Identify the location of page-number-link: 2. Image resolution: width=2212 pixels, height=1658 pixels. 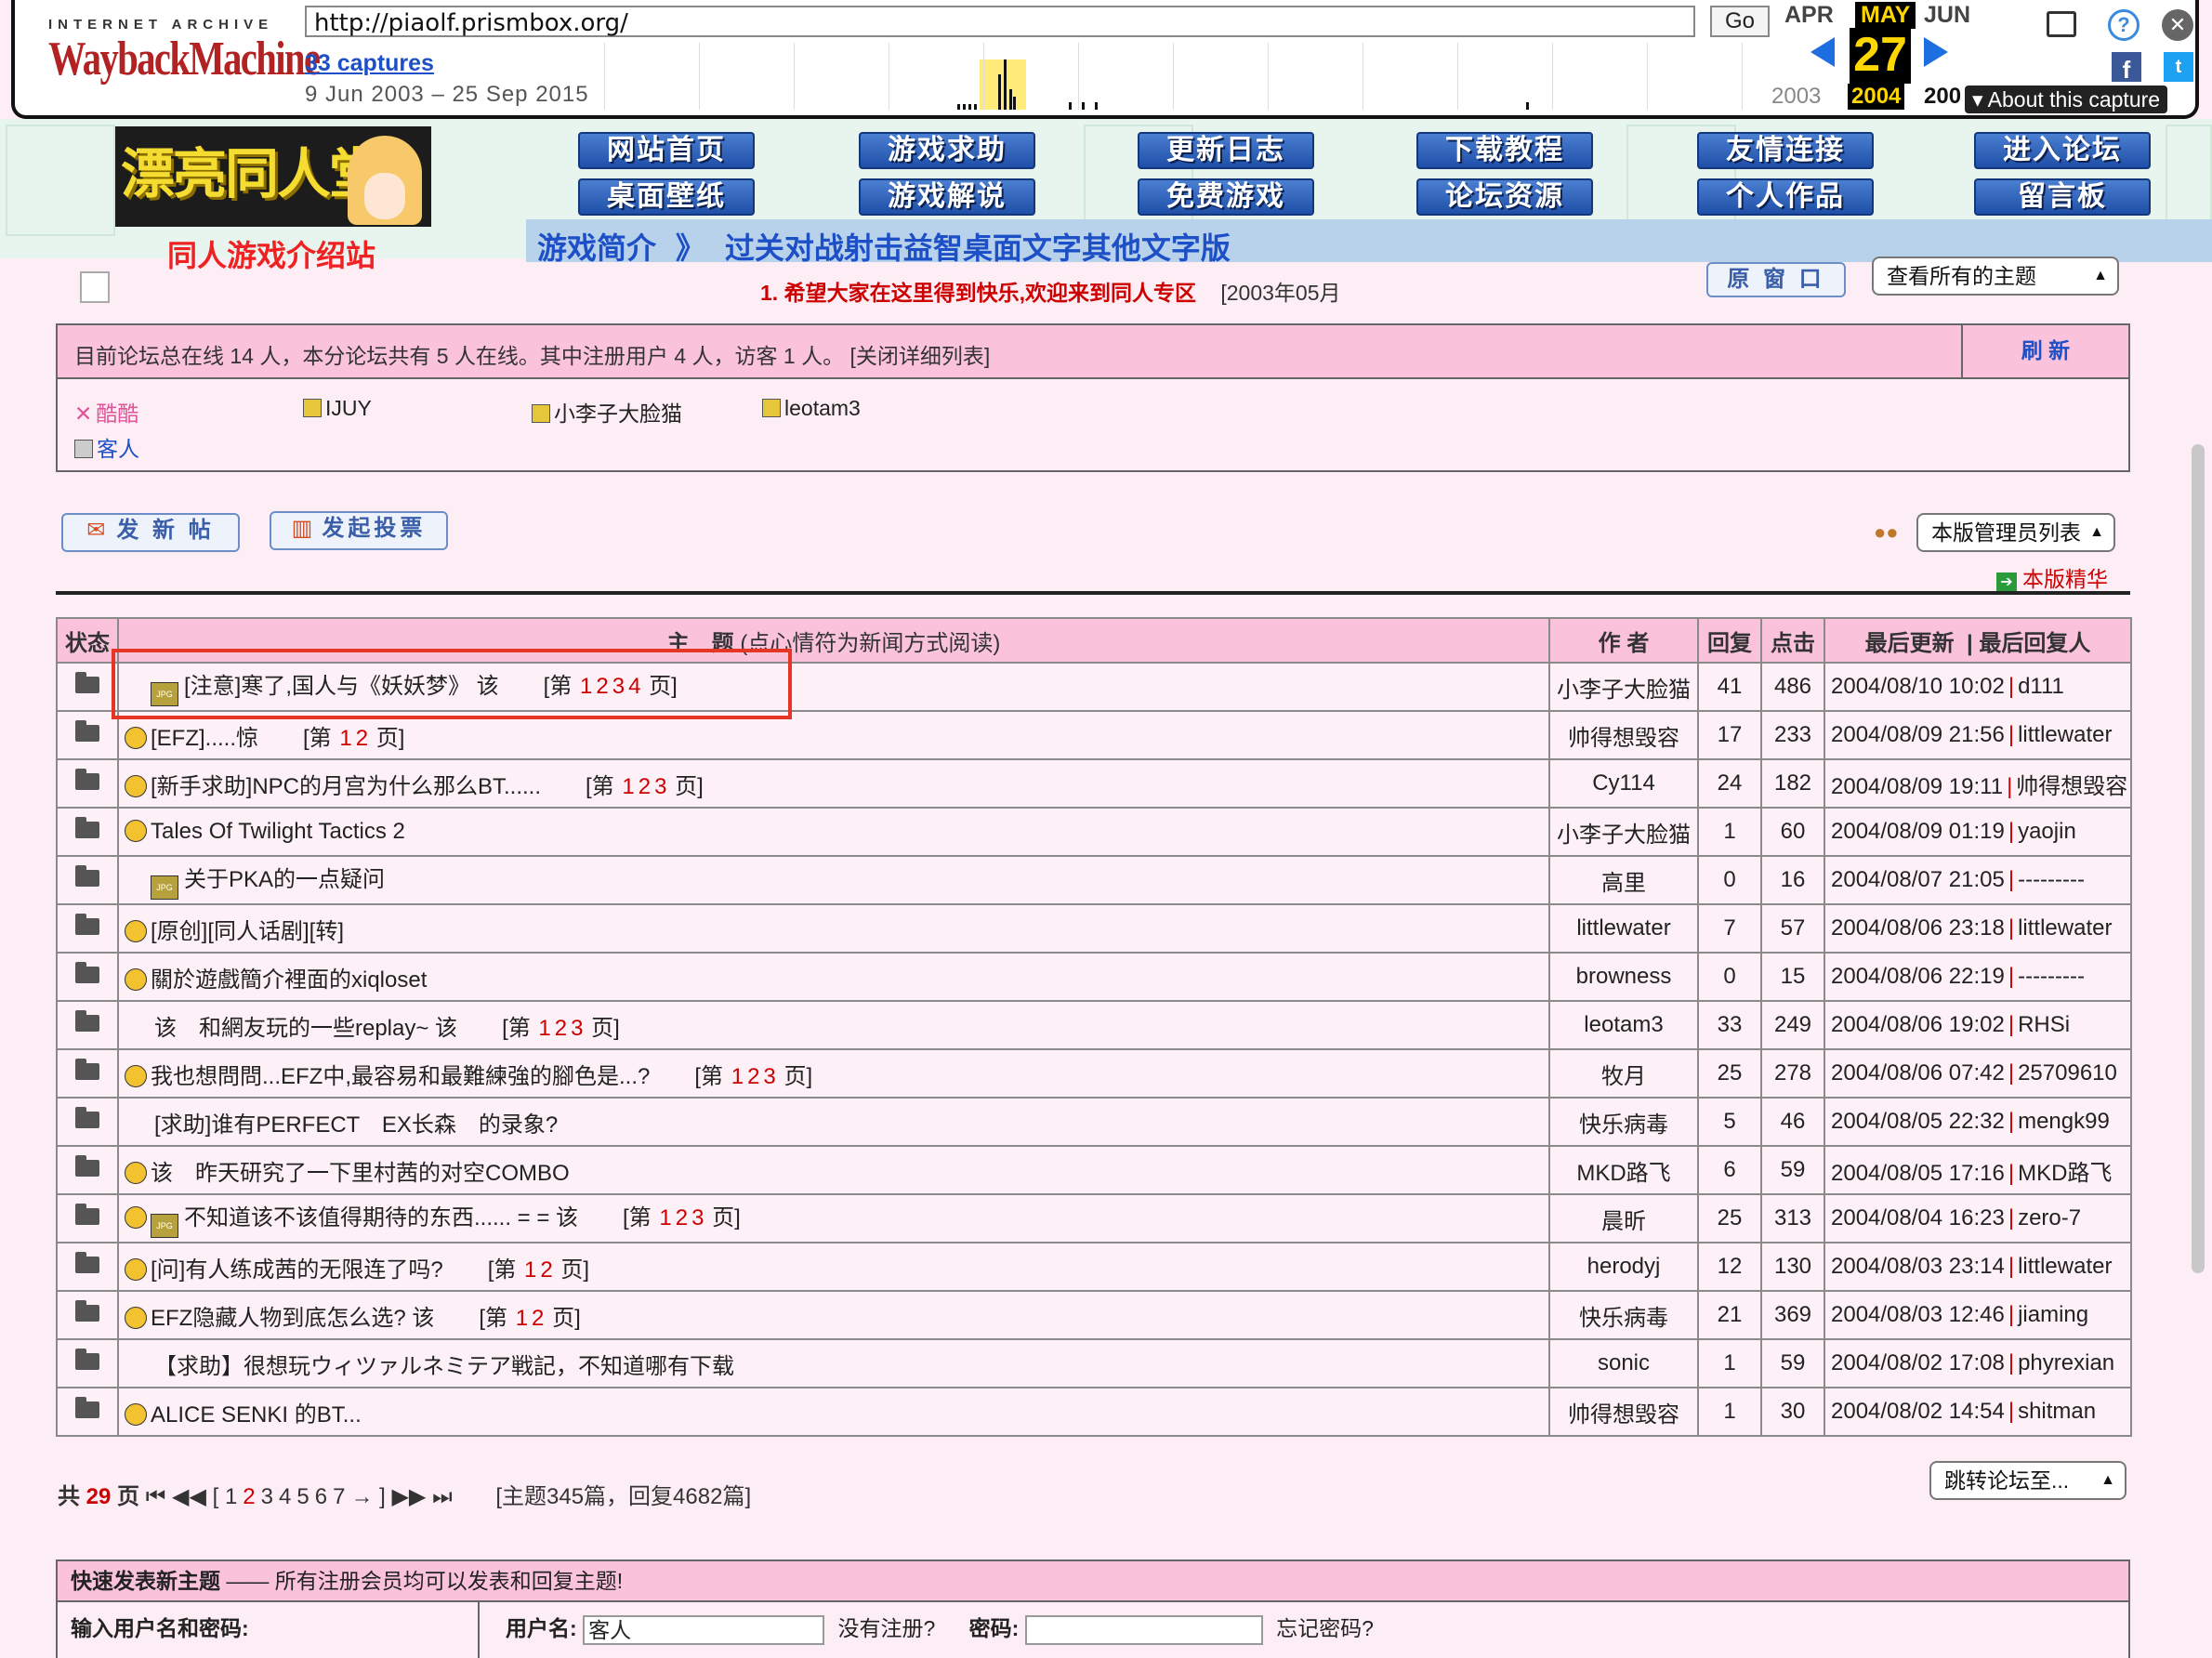
(249, 1496).